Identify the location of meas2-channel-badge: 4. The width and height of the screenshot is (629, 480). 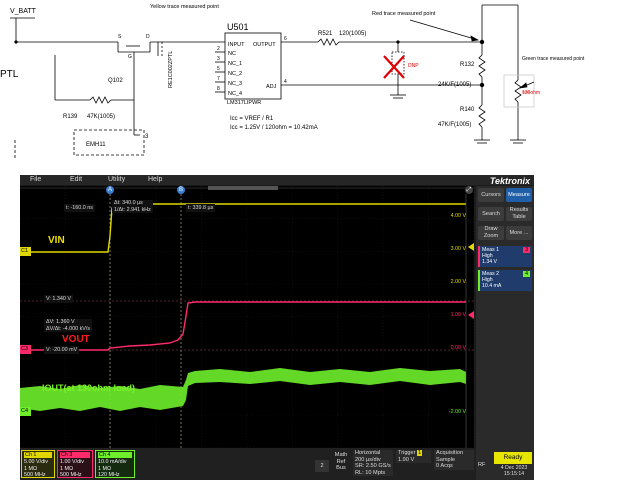
(526, 274).